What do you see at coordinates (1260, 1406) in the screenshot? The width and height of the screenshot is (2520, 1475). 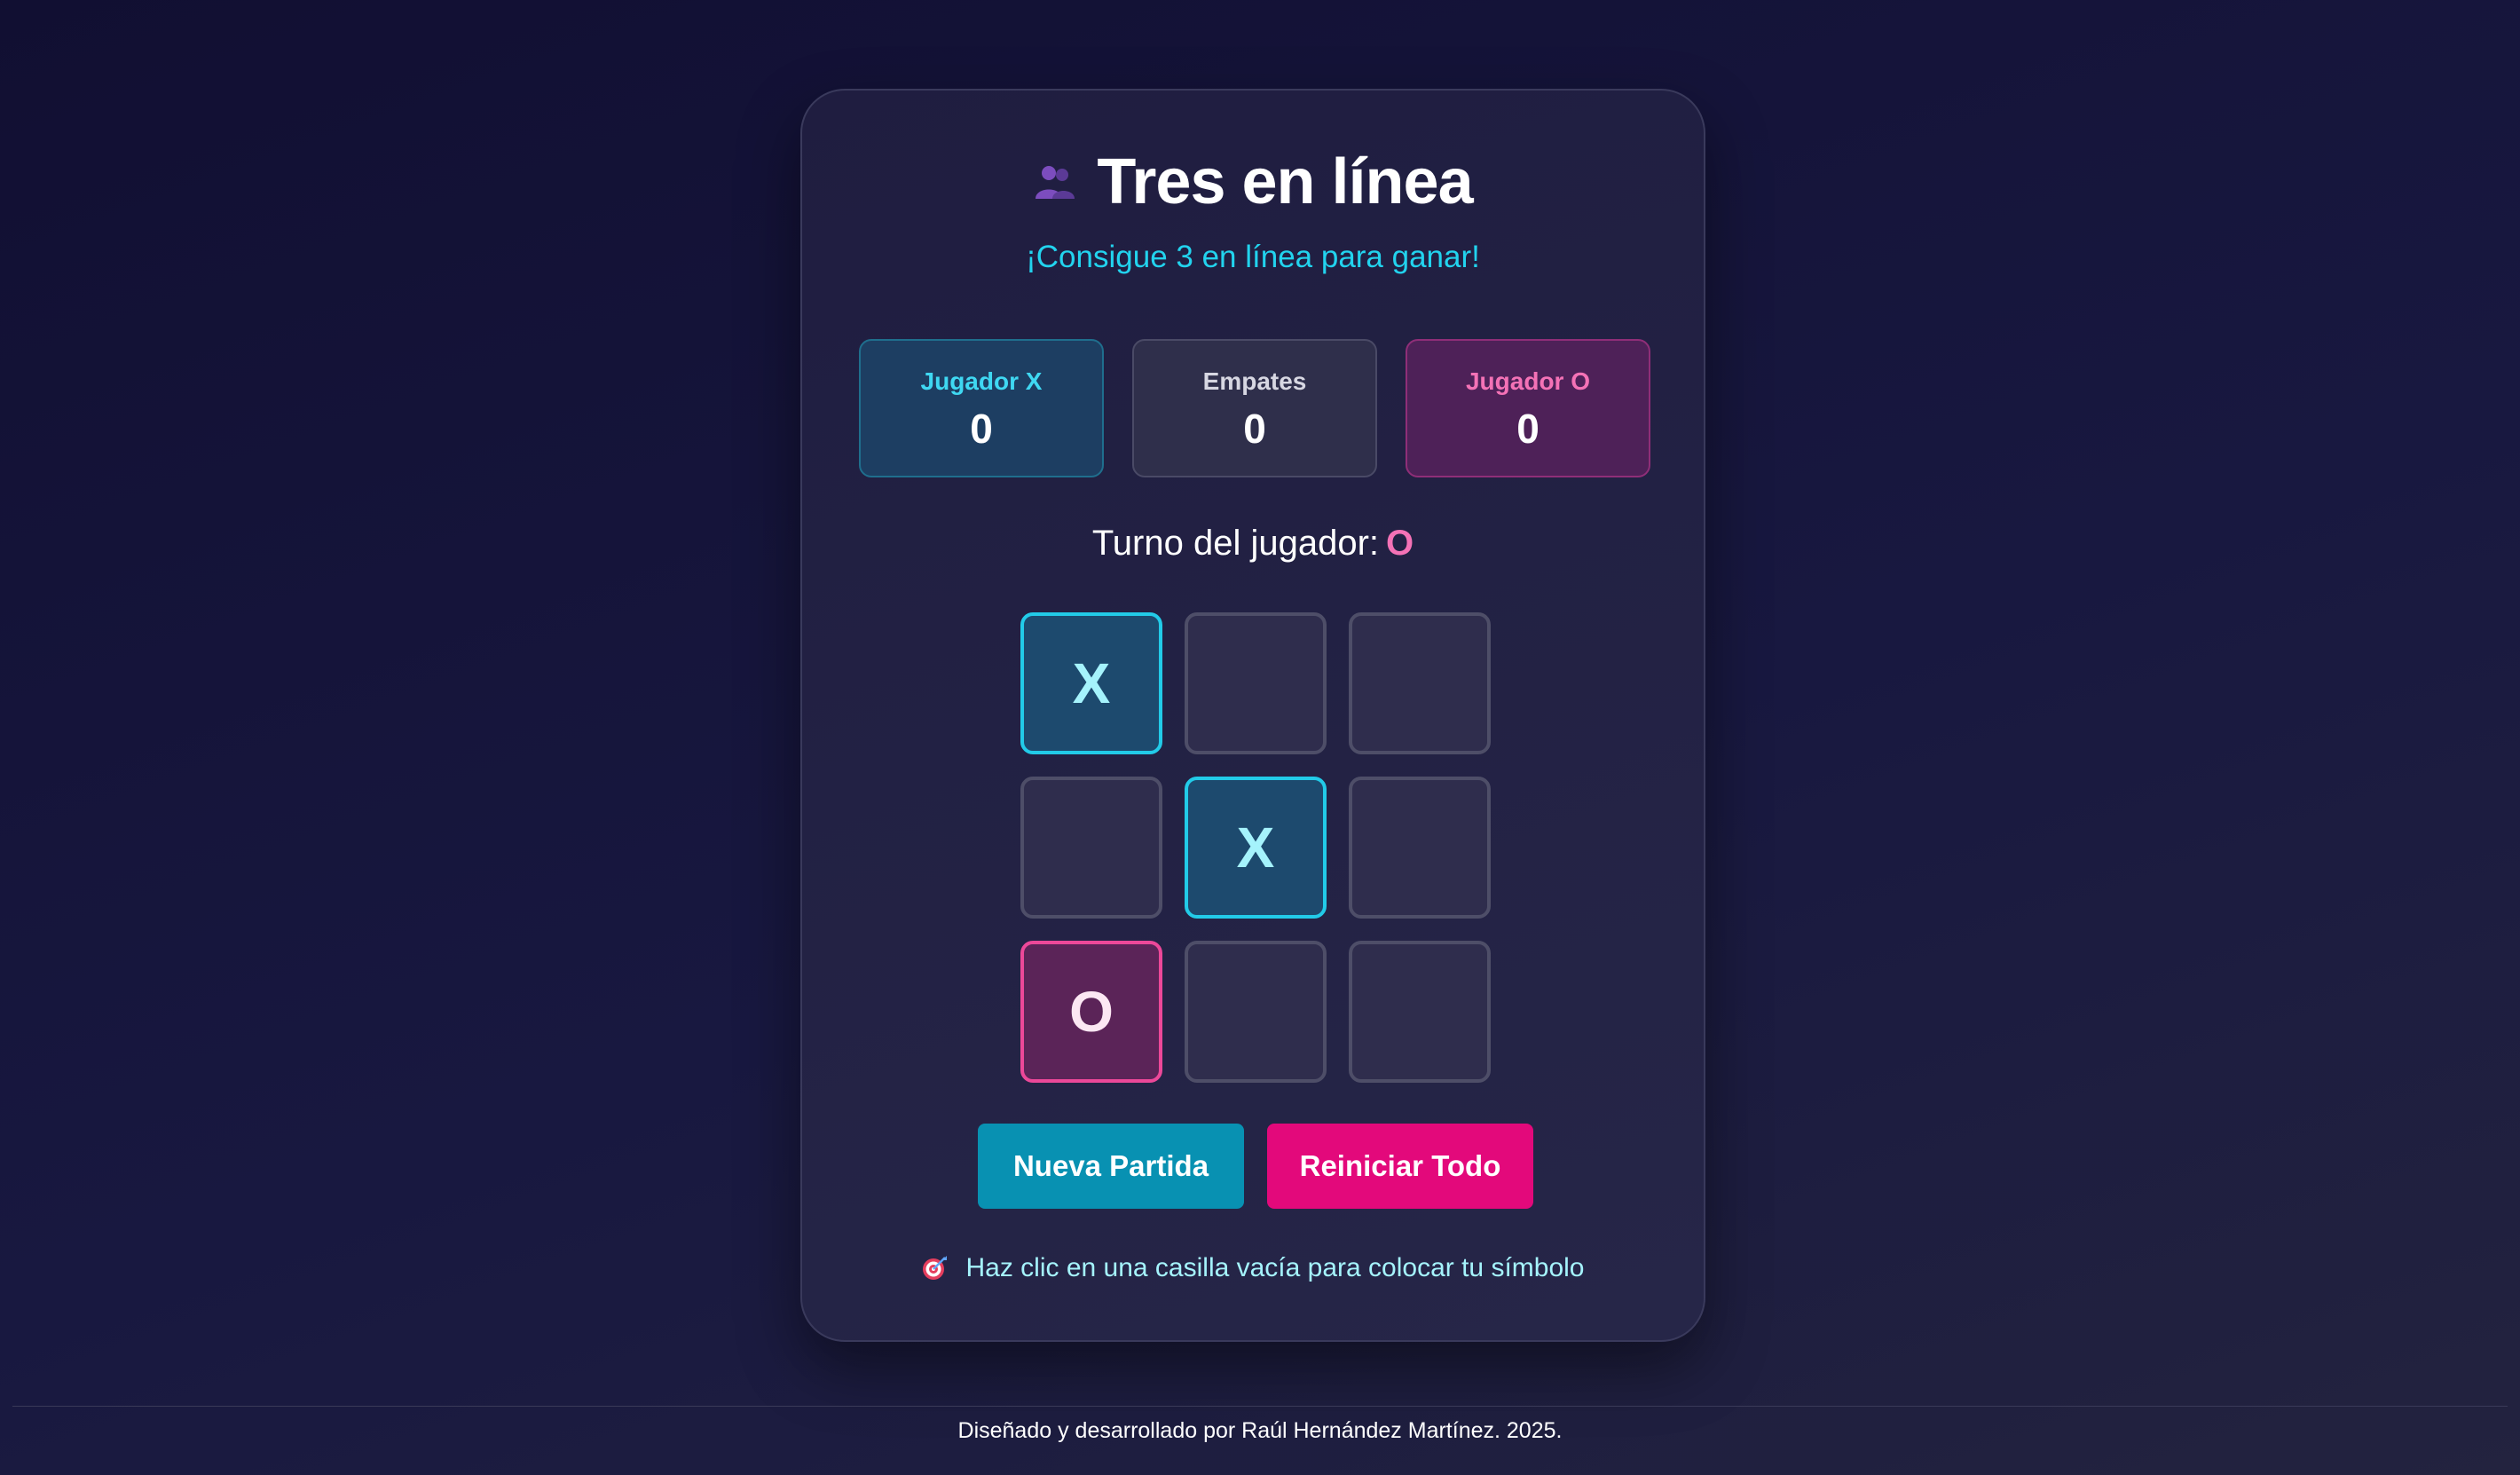 I see `footer-divider` at bounding box center [1260, 1406].